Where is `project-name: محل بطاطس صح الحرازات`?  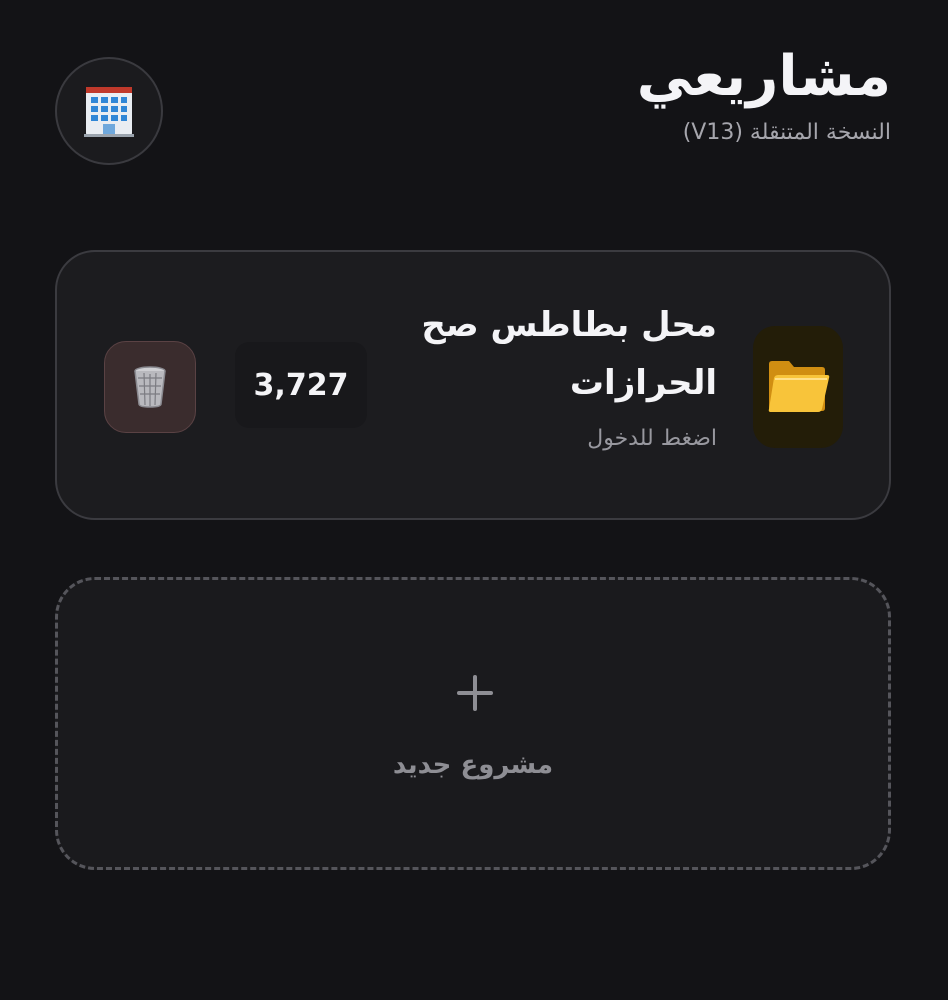 project-name: محل بطاطس صح الحرازات is located at coordinates (569, 354).